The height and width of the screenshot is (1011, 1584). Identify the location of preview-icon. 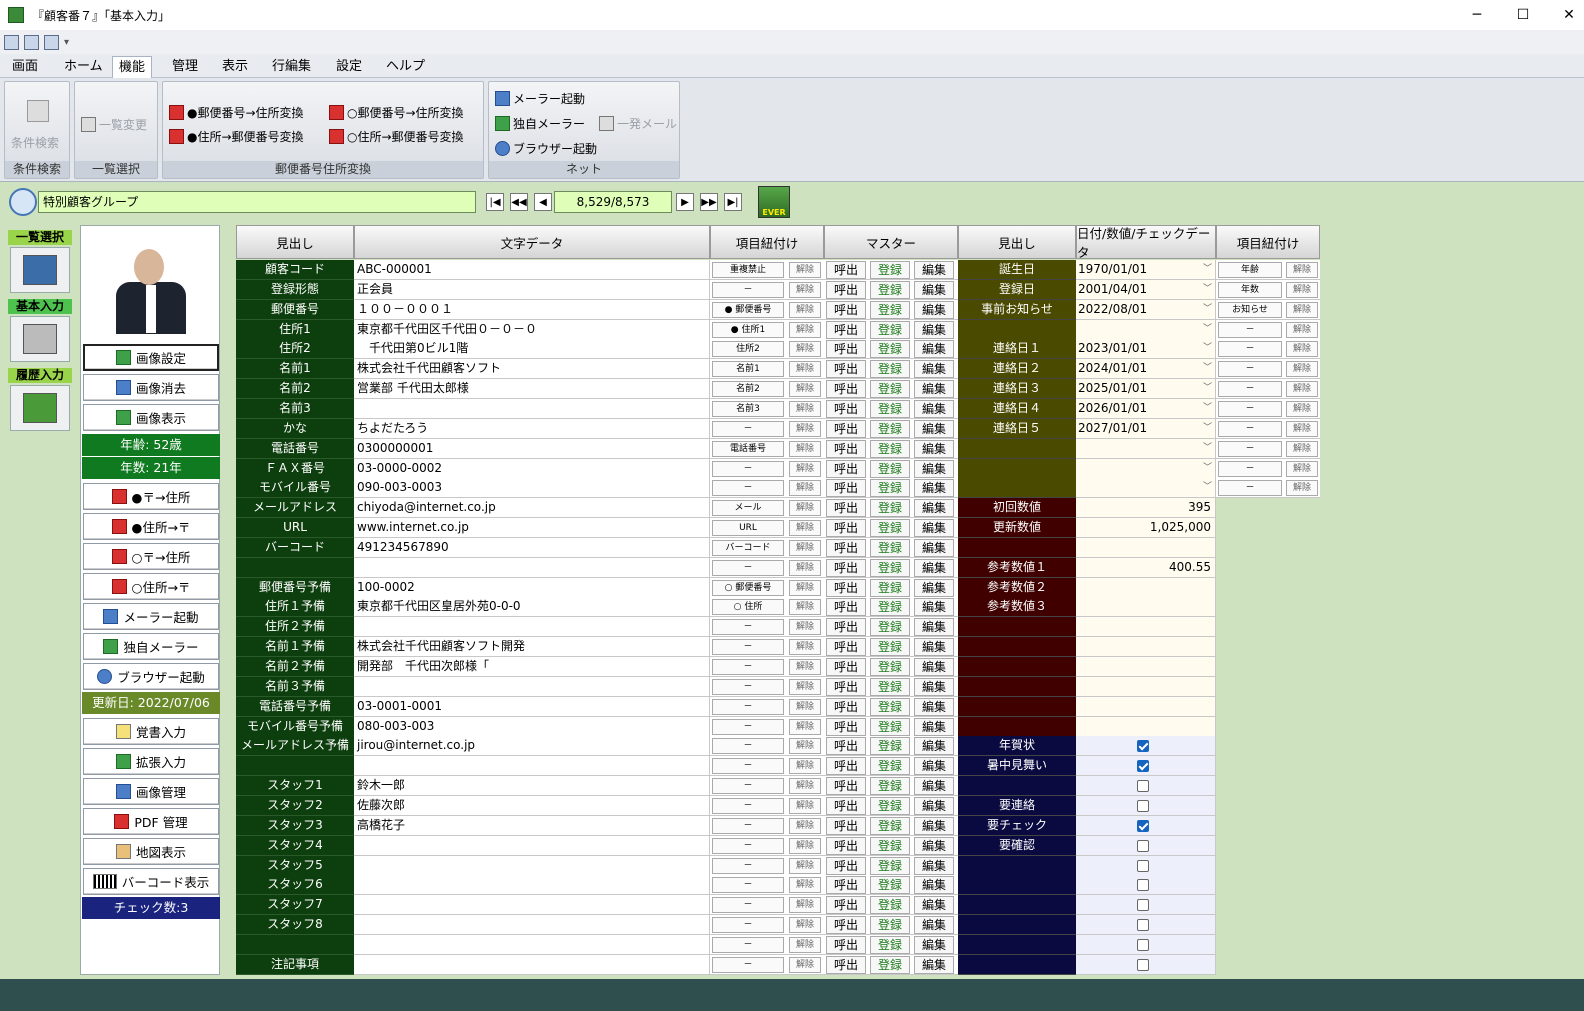
(51, 42).